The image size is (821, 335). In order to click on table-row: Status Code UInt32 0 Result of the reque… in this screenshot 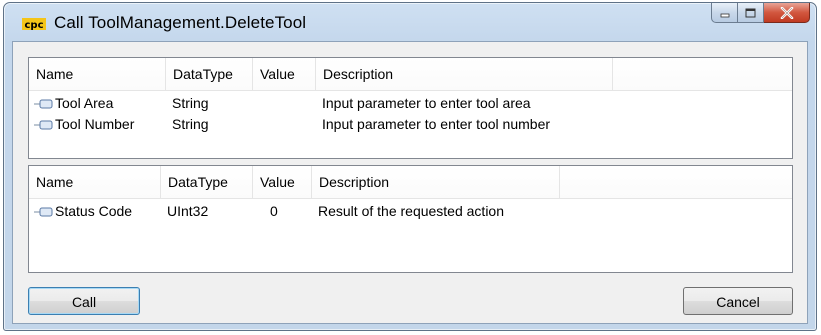, I will do `click(410, 211)`.